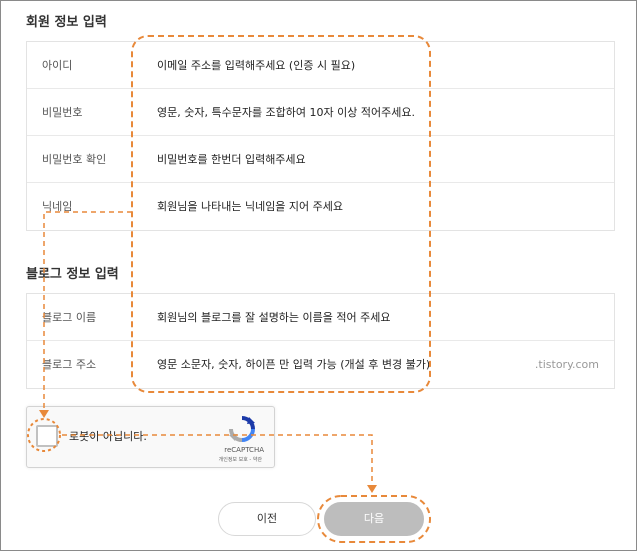  I want to click on id-label: 아이디, so click(57, 65).